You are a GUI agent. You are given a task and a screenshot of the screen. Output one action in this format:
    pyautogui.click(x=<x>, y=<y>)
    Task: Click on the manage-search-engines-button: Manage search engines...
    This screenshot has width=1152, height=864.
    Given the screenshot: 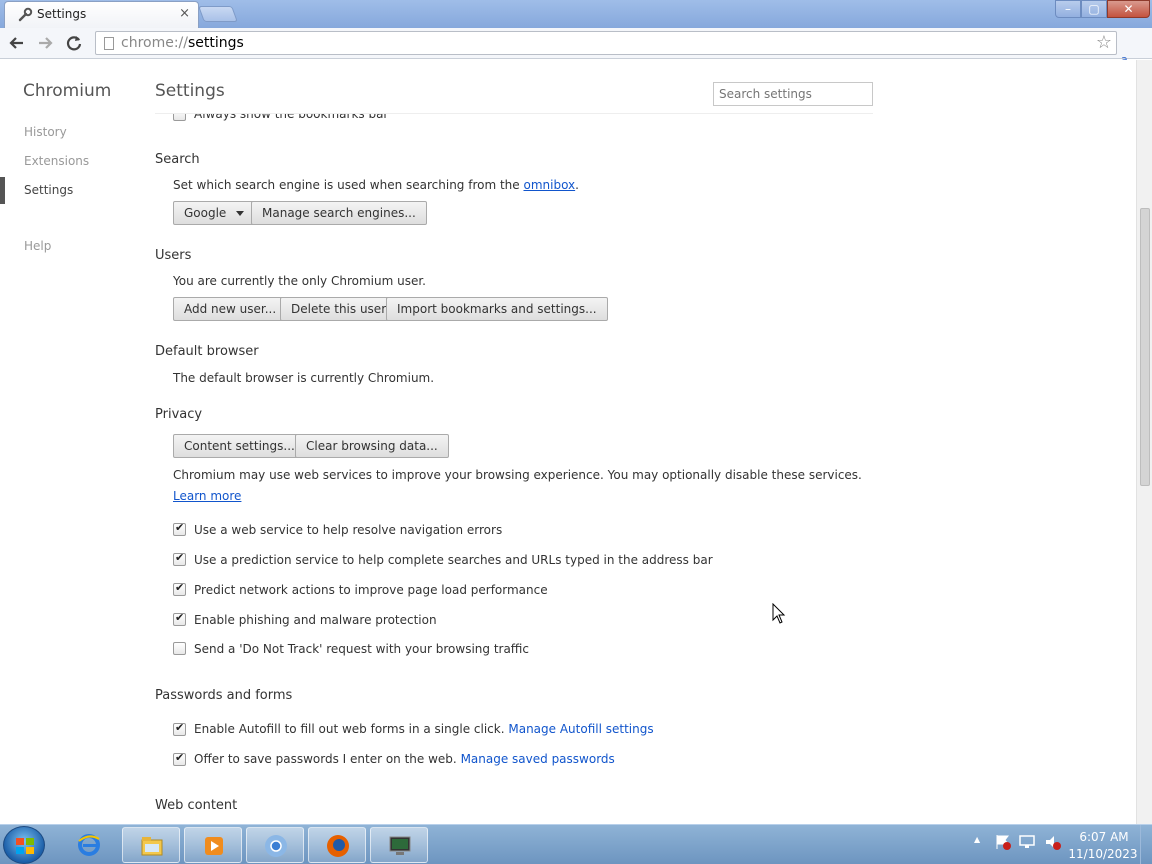 What is the action you would take?
    pyautogui.click(x=339, y=213)
    